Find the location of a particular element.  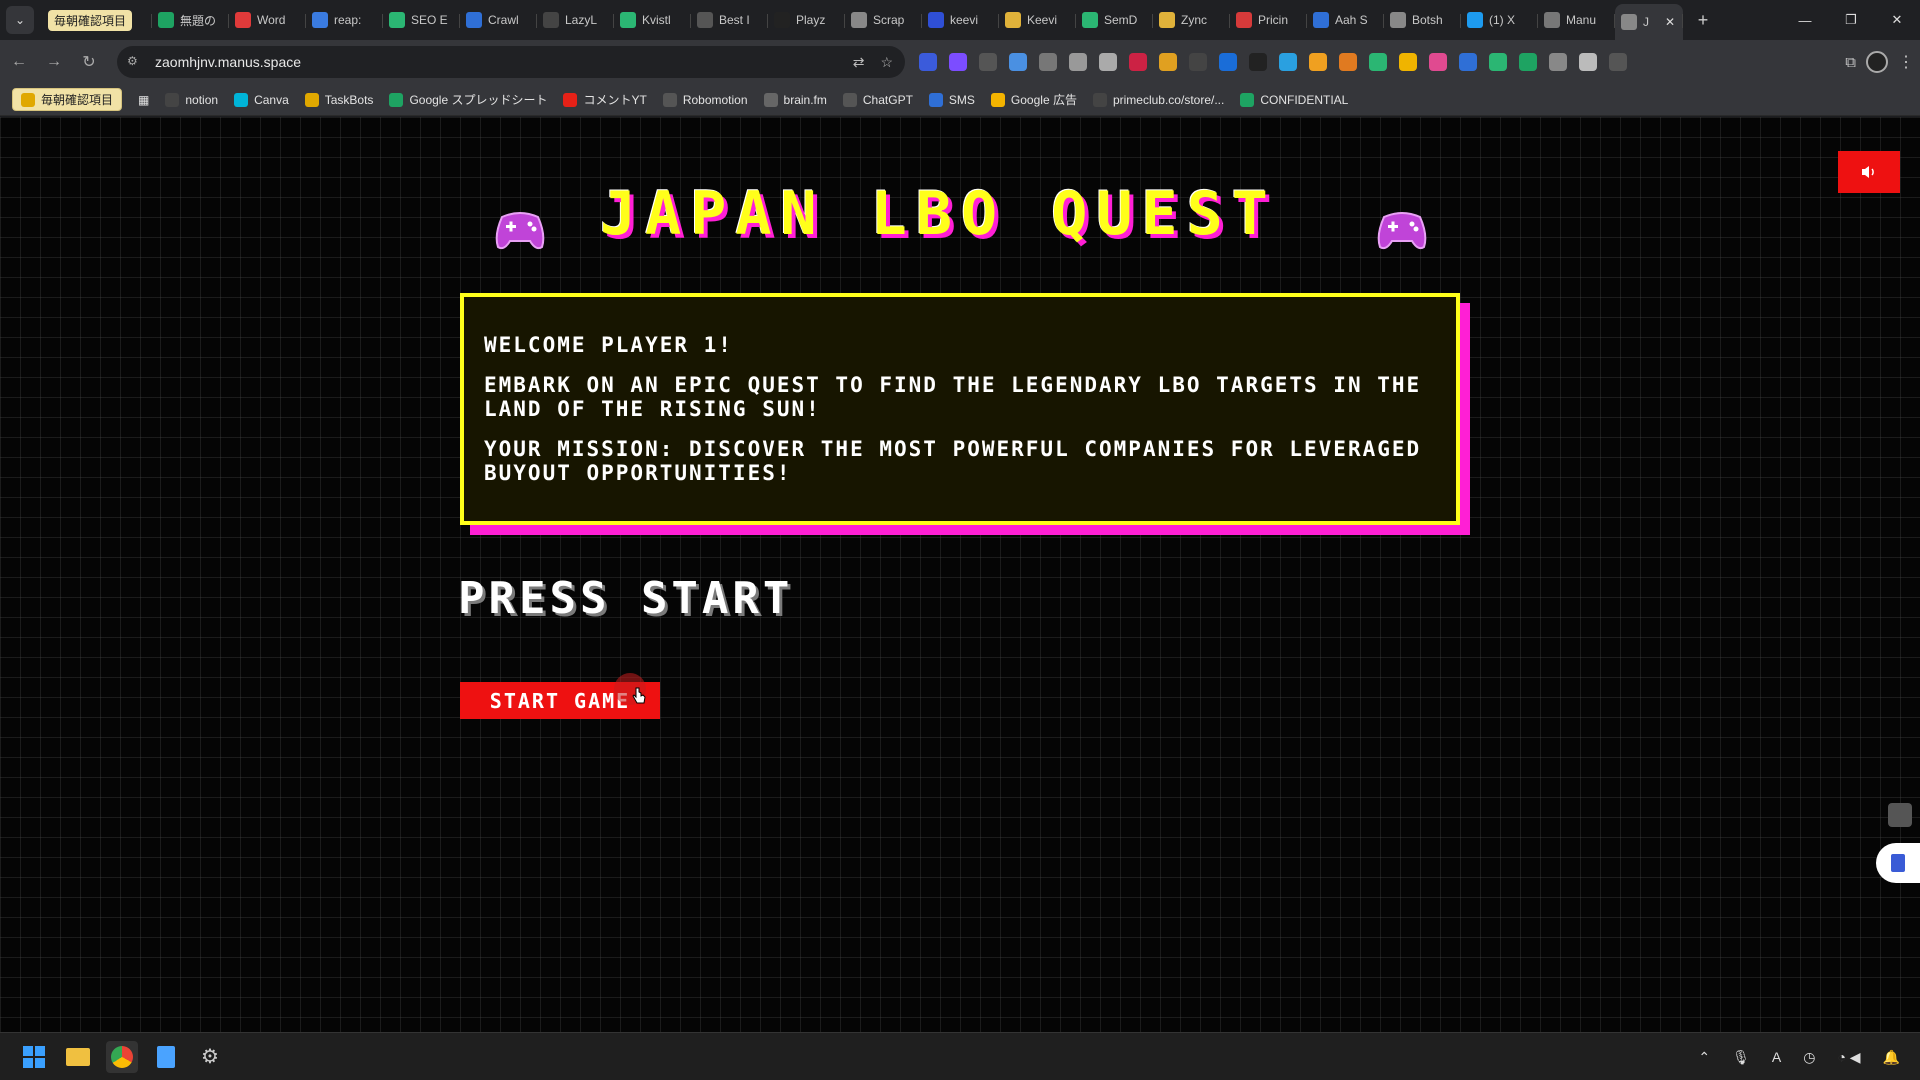

globe-icon is located at coordinates (1398, 20).